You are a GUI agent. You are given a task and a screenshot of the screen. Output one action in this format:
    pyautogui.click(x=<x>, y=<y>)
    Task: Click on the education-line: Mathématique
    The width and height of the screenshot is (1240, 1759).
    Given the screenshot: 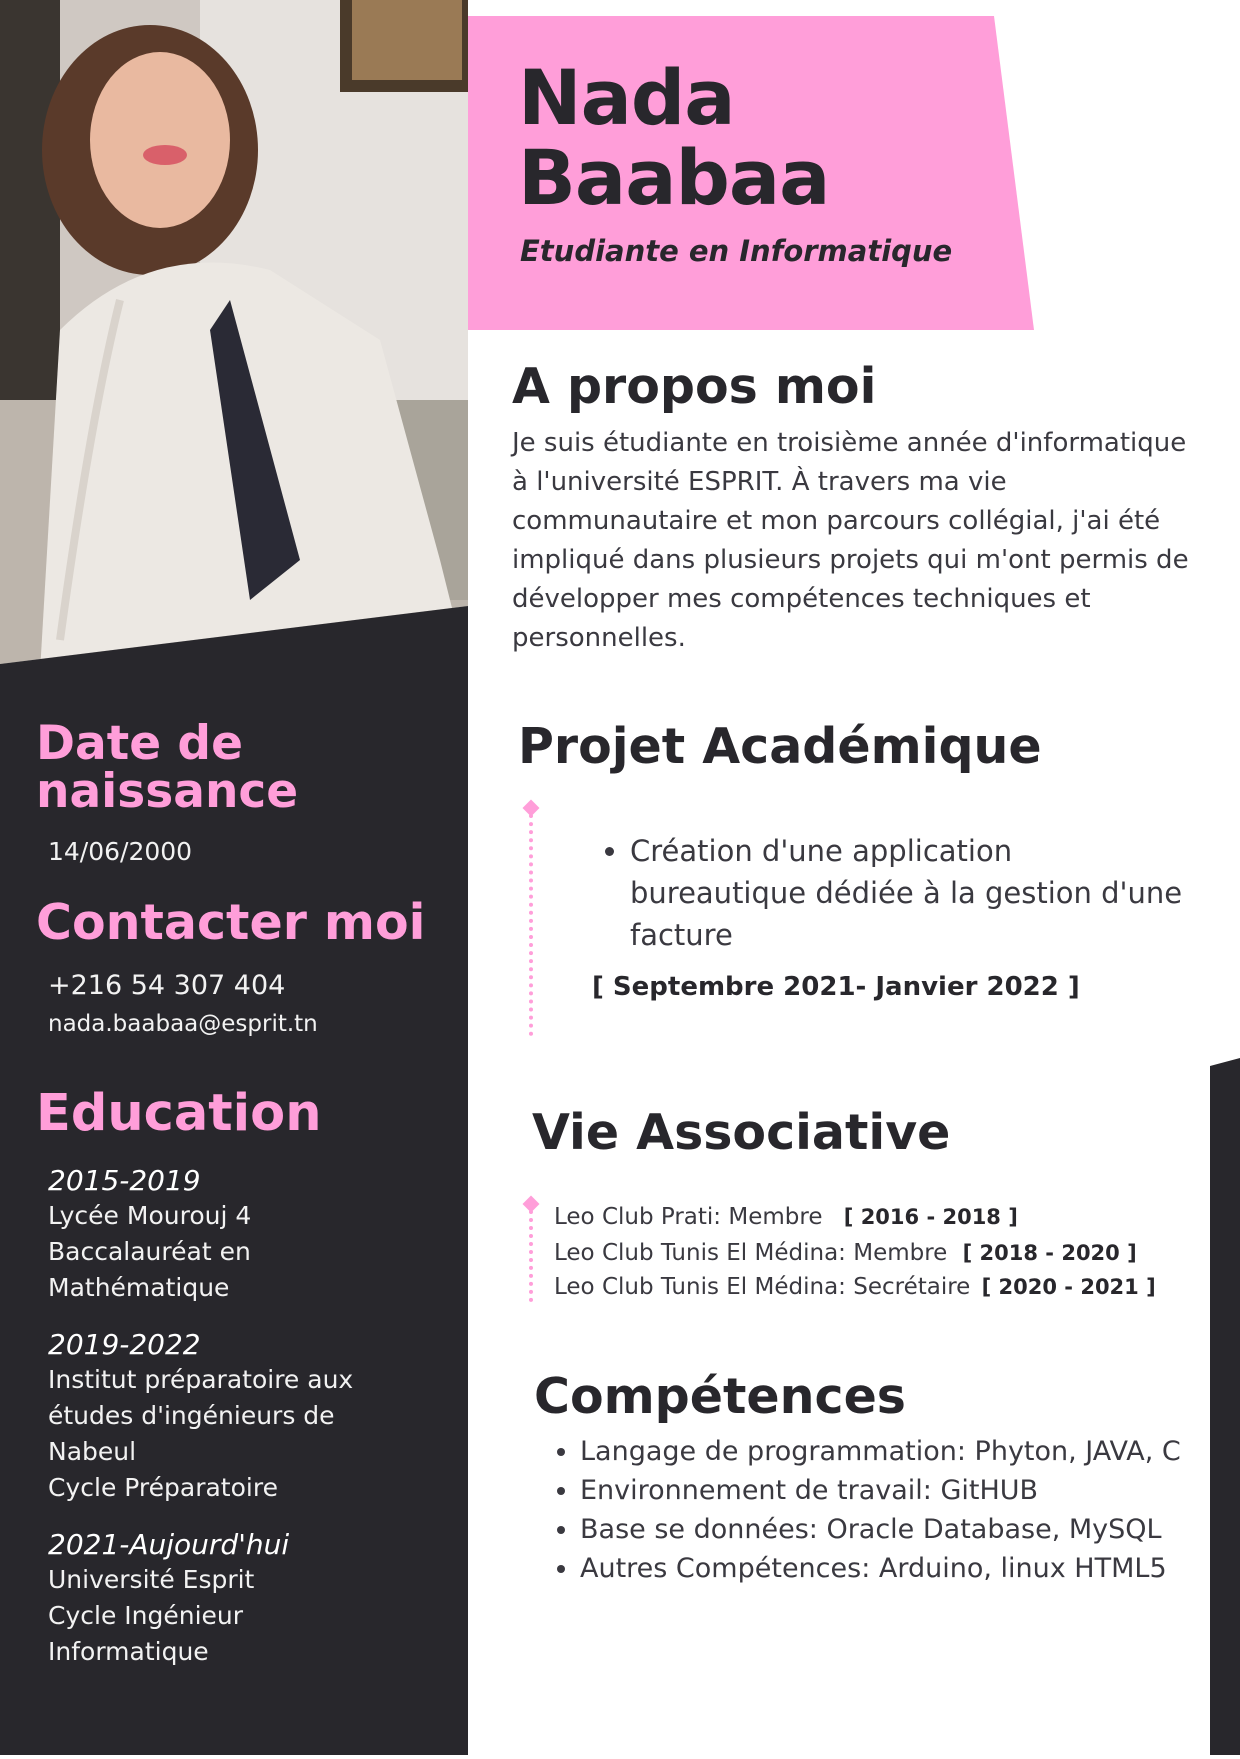 What is the action you would take?
    pyautogui.click(x=139, y=1287)
    